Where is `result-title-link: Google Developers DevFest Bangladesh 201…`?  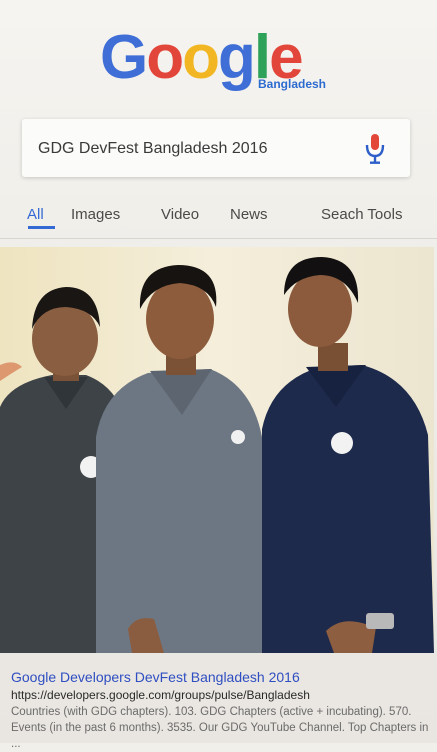 result-title-link: Google Developers DevFest Bangladesh 201… is located at coordinates (155, 677).